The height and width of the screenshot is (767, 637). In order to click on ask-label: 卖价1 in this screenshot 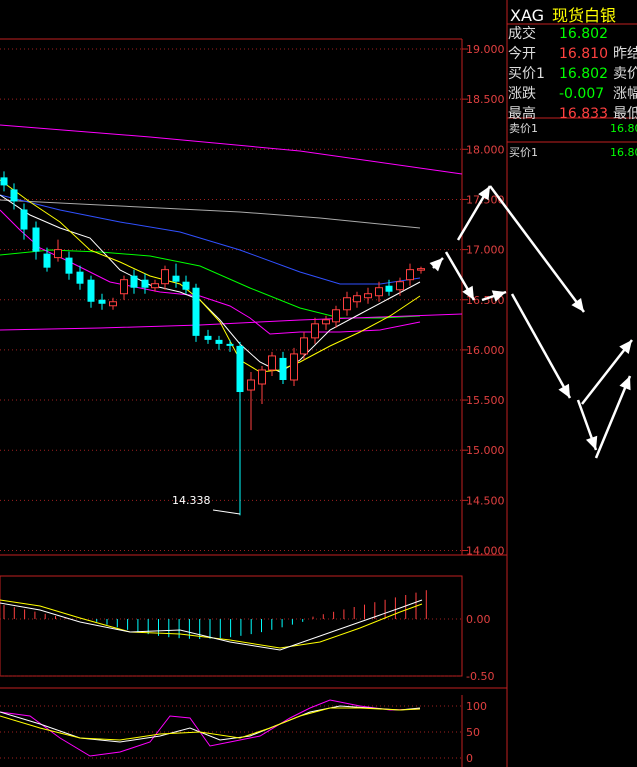, I will do `click(523, 128)`.